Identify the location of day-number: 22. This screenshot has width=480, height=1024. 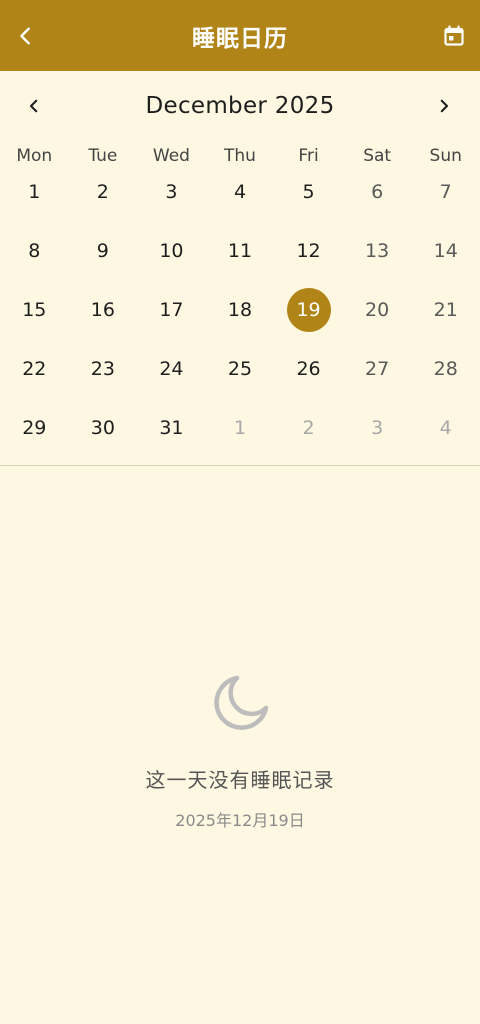
(34, 368).